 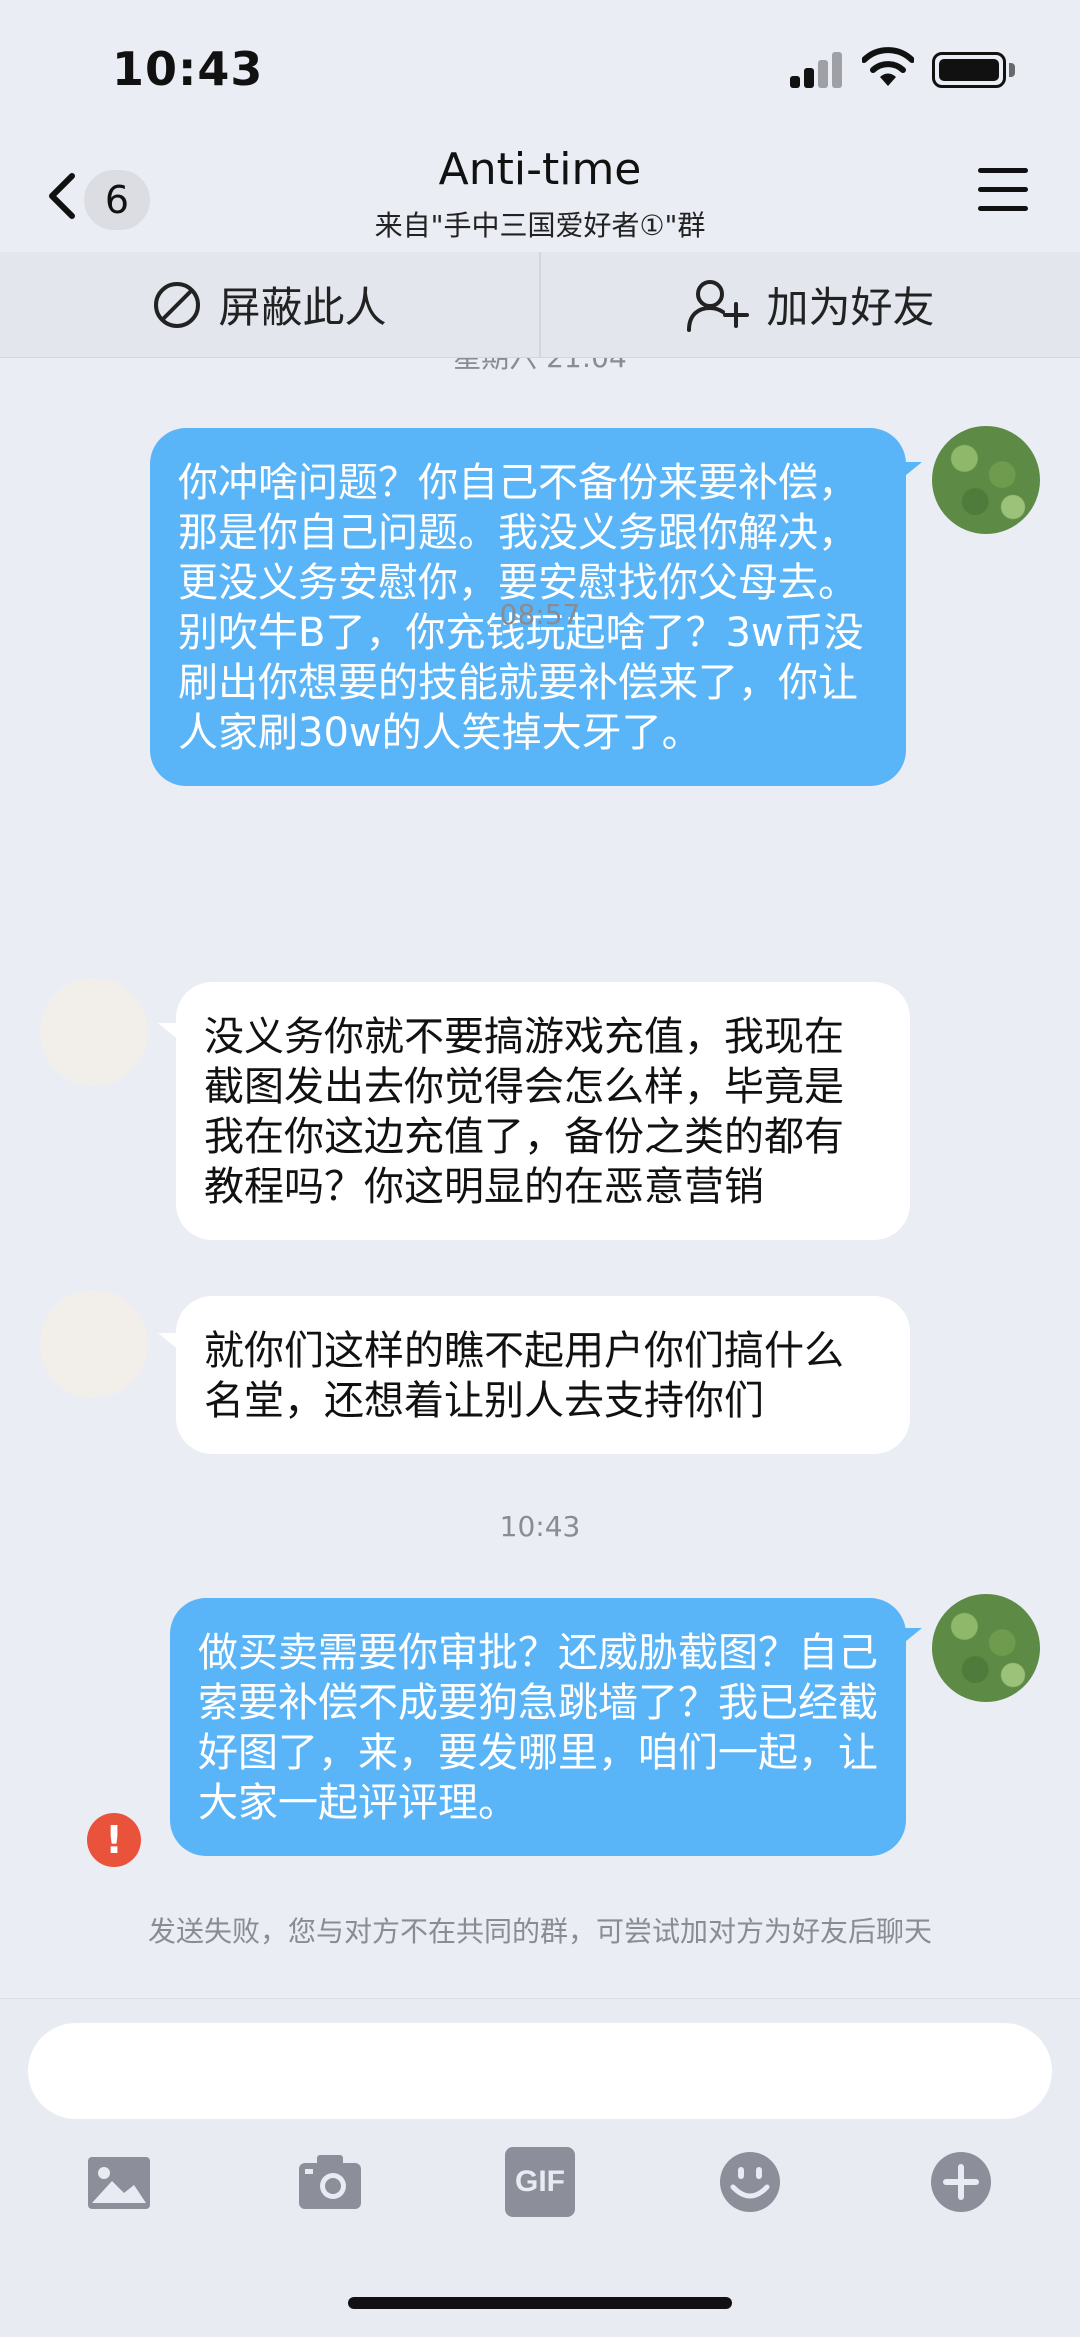 What do you see at coordinates (540, 2303) in the screenshot?
I see `home-indicator` at bounding box center [540, 2303].